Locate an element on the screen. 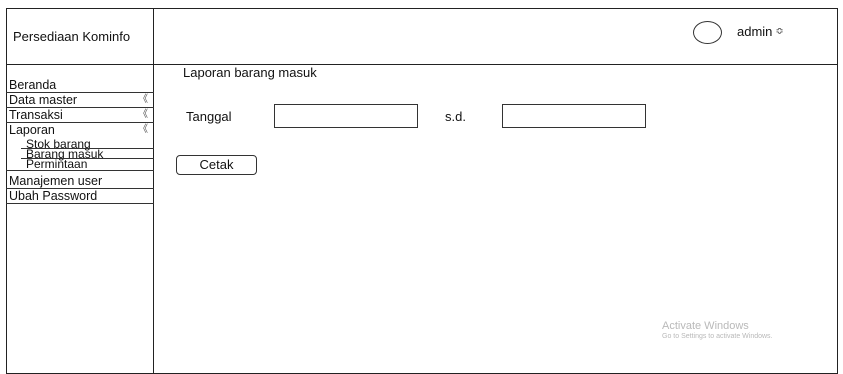  username-label: admin is located at coordinates (755, 31).